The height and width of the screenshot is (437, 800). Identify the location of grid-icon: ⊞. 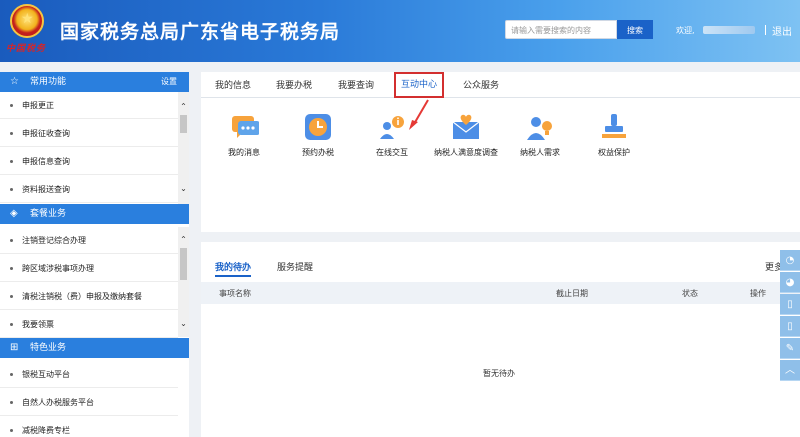
(14, 347).